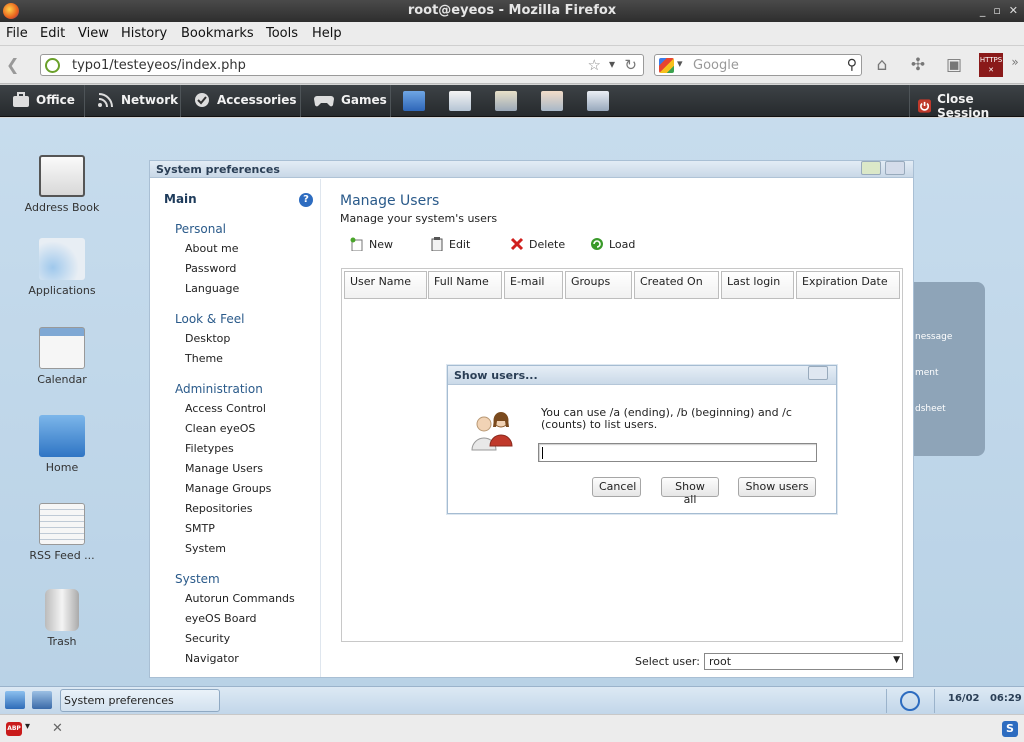 The image size is (1024, 742). Describe the element at coordinates (371, 244) in the screenshot. I see `new-button: New` at that location.